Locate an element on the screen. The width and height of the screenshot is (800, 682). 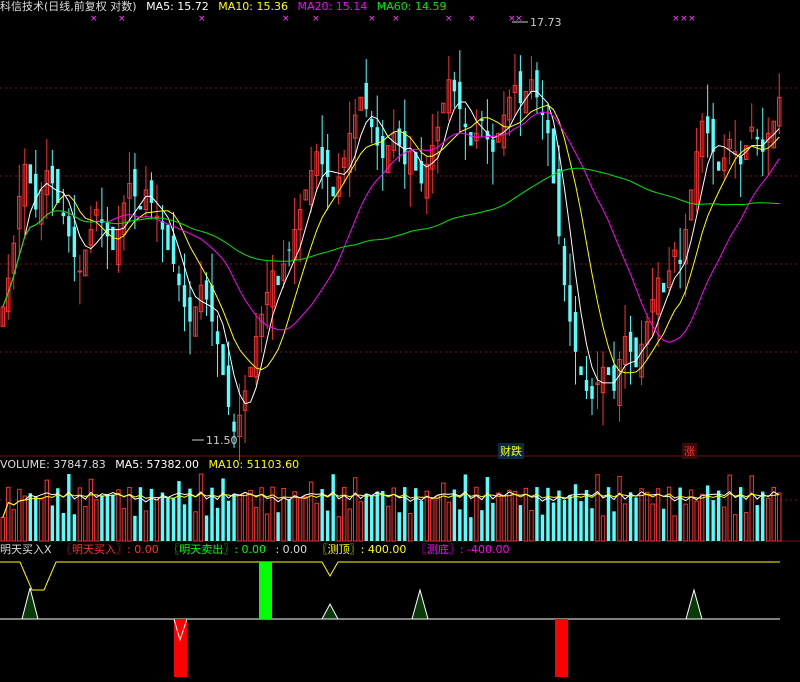
volume-ma5: MA5: 57382.00 is located at coordinates (157, 464).